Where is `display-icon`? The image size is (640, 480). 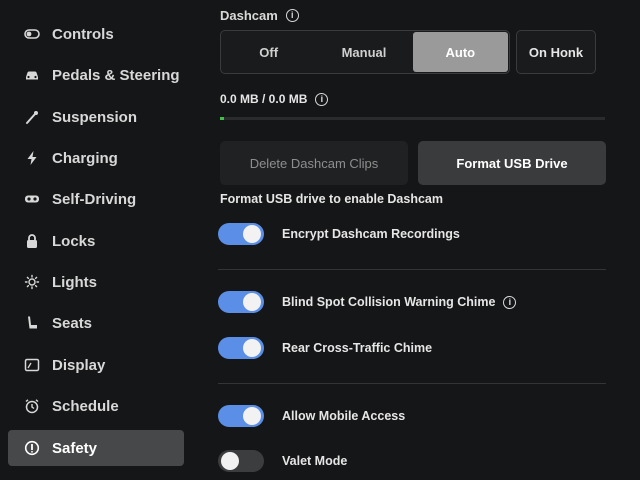
display-icon is located at coordinates (32, 365).